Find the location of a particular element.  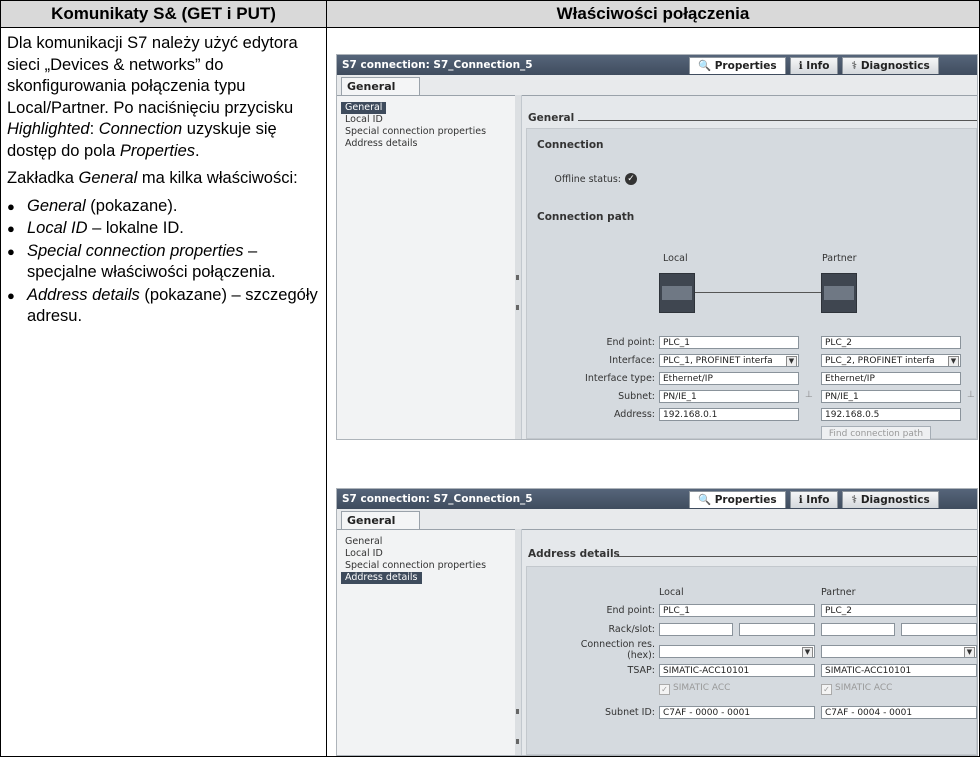

local-tsap-field: SIMATIC-ACC10101 is located at coordinates (737, 670).